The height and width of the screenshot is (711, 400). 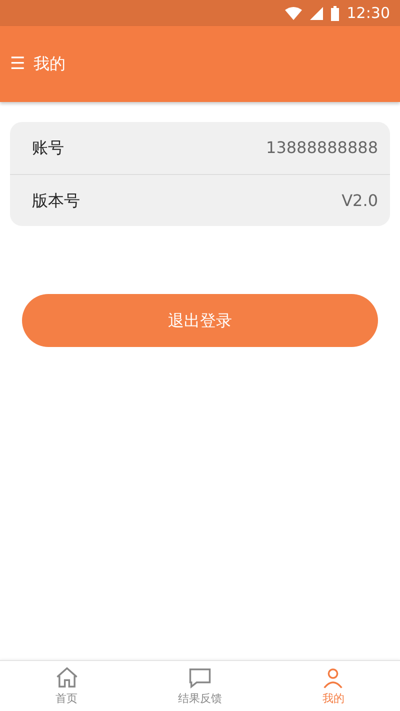 What do you see at coordinates (67, 686) in the screenshot?
I see `tab: 首页` at bounding box center [67, 686].